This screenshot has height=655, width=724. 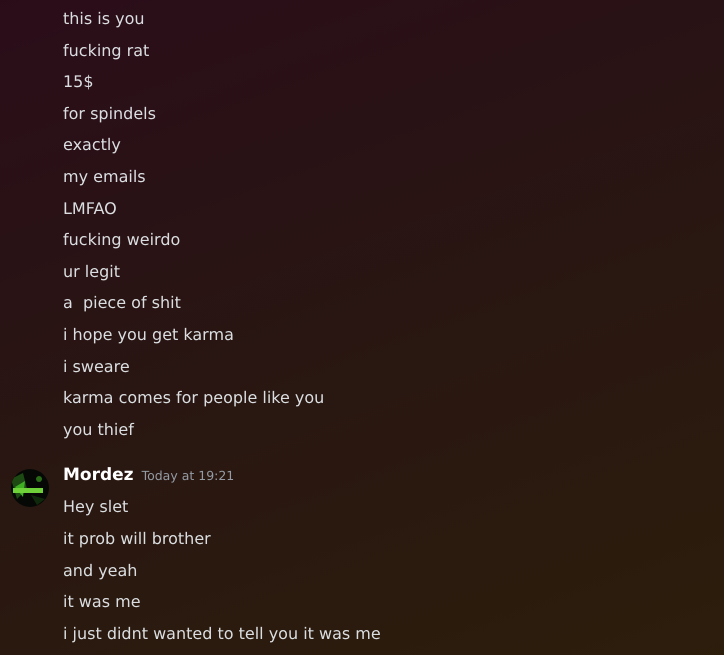 I want to click on message-text: karma comes for people like you, so click(x=193, y=398).